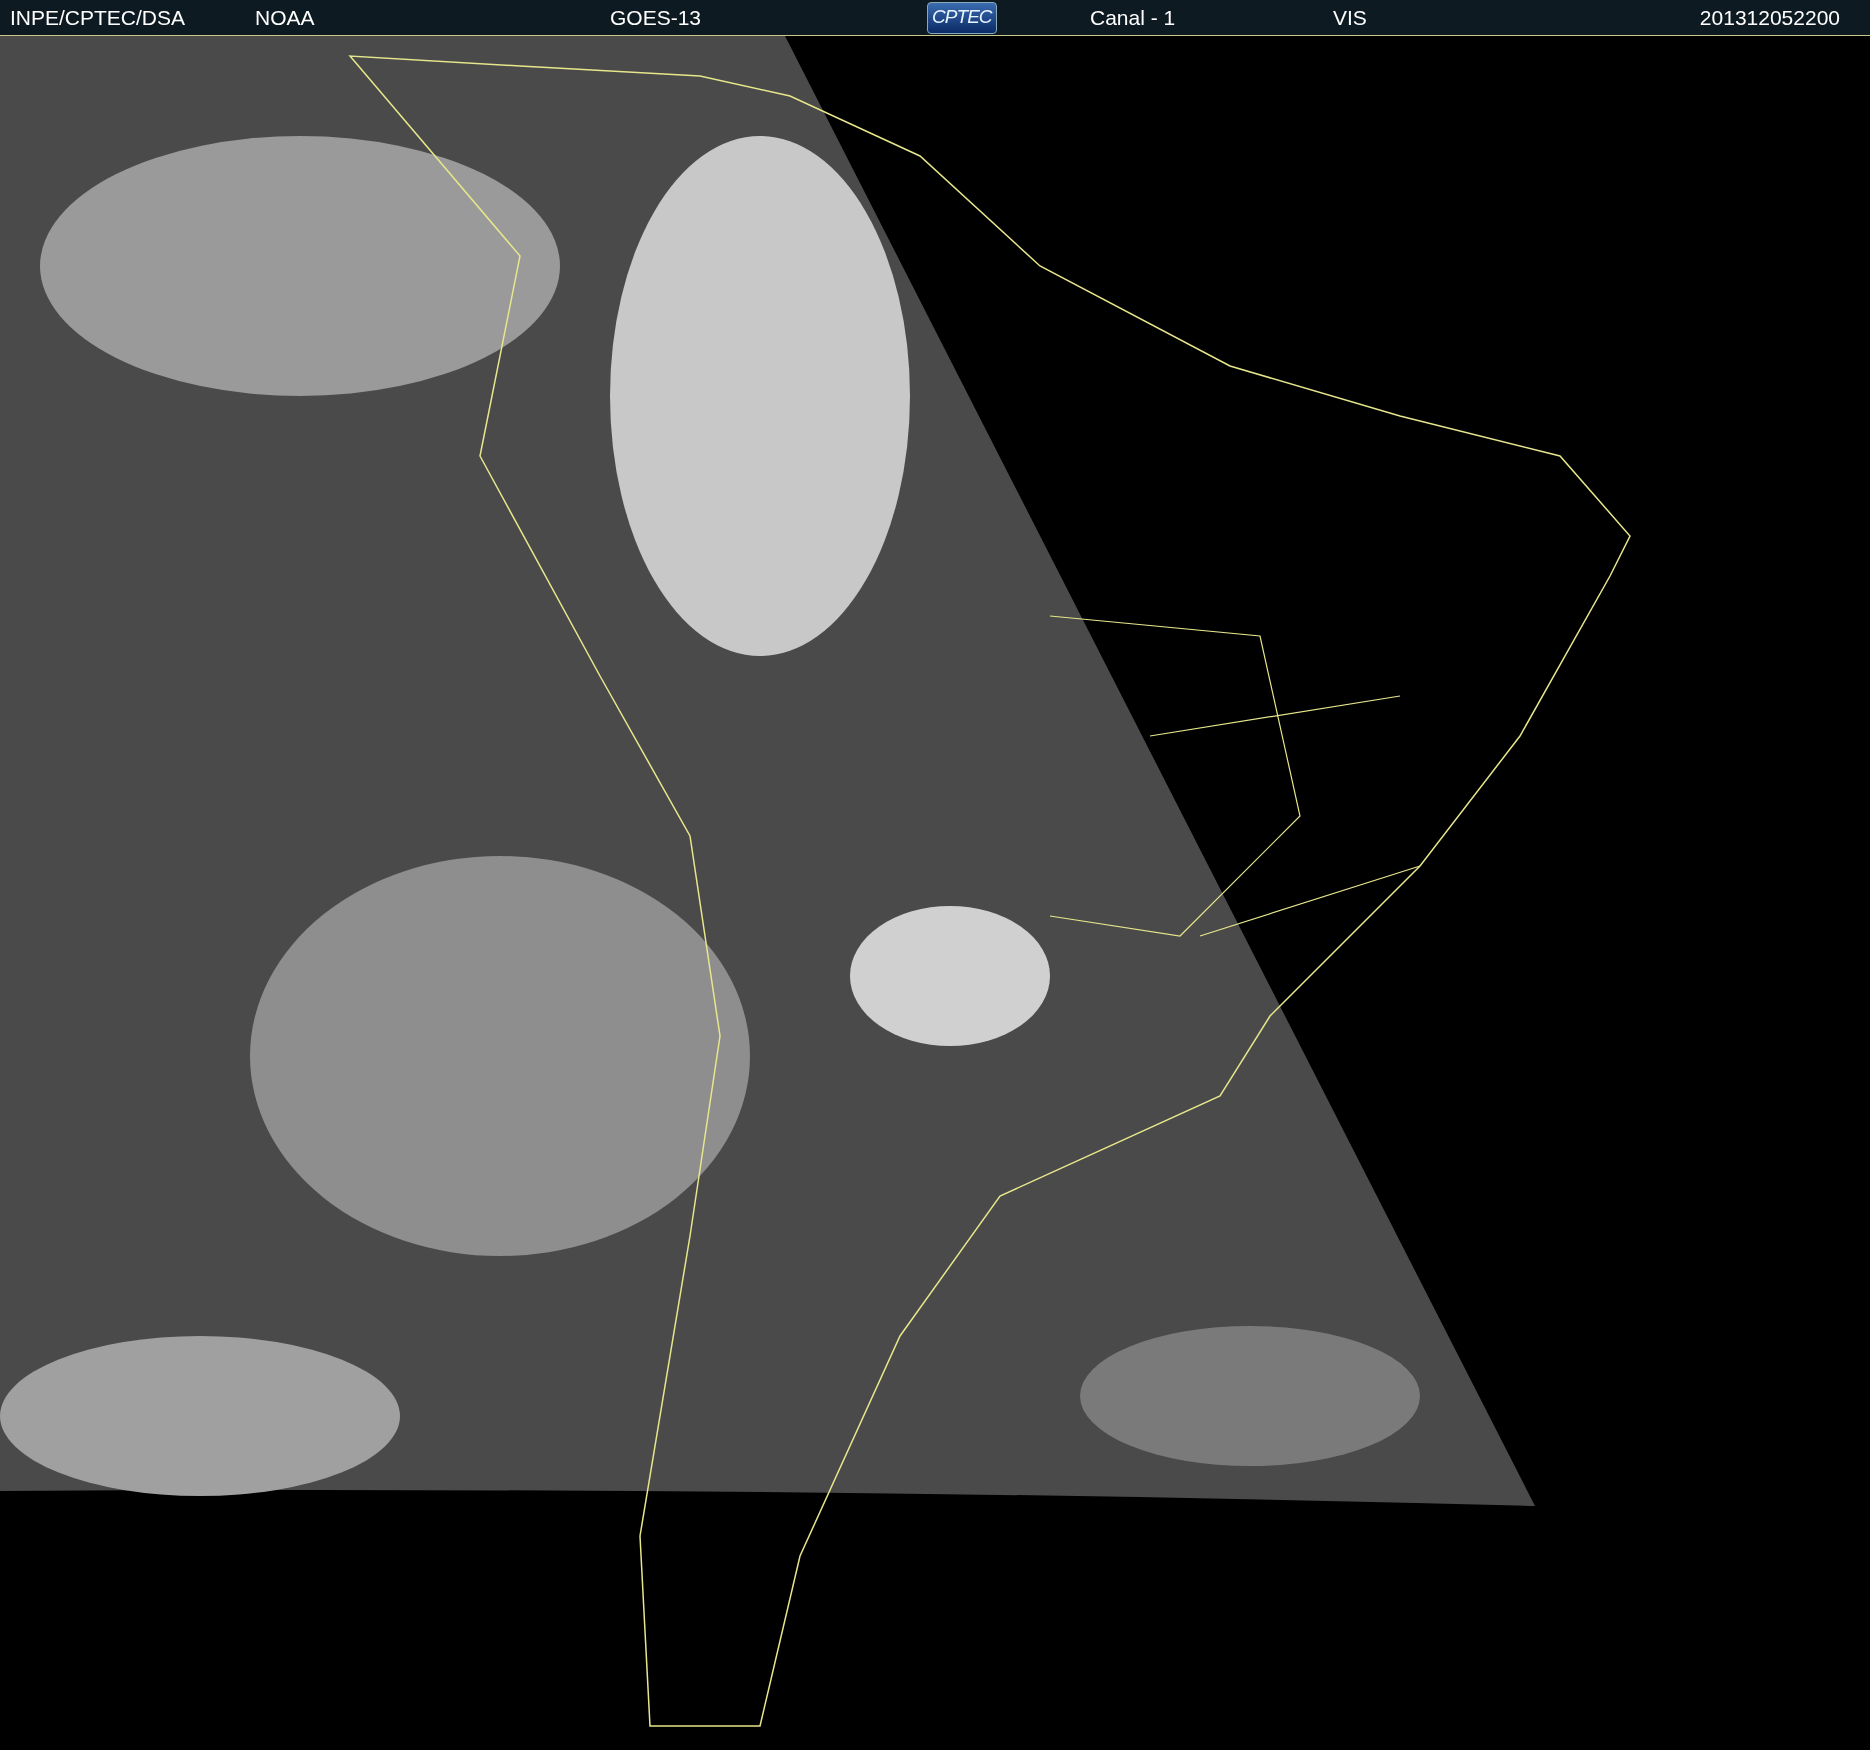 This screenshot has height=1750, width=1870. What do you see at coordinates (1769, 17) in the screenshot?
I see `header-label: 201312052200` at bounding box center [1769, 17].